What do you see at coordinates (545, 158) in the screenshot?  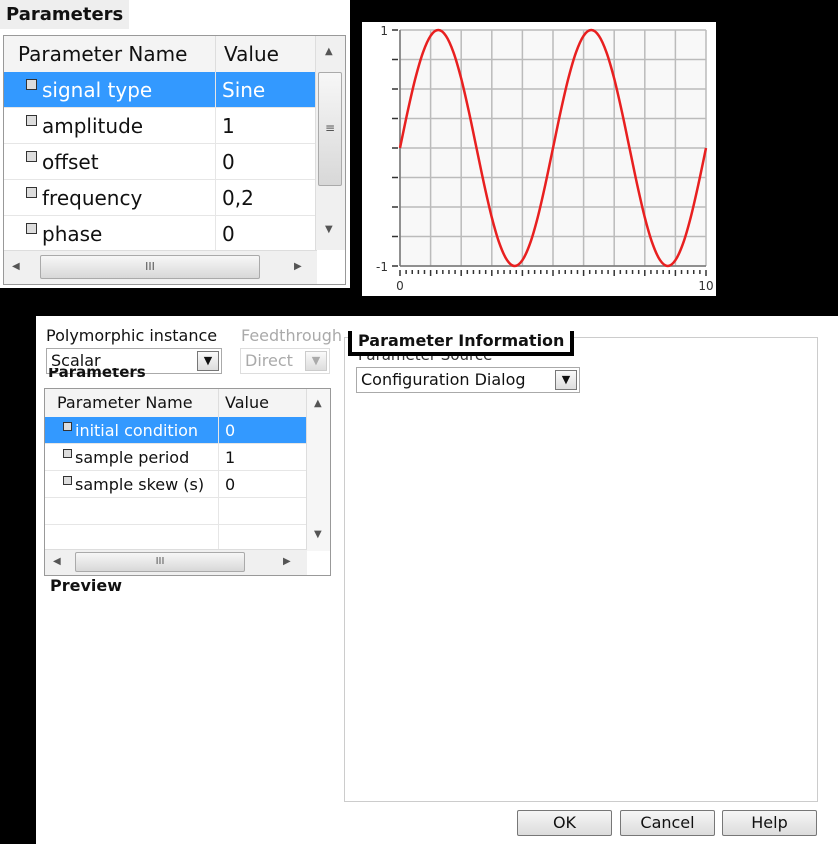 I see `chart-svg: 1 -1 0 10` at bounding box center [545, 158].